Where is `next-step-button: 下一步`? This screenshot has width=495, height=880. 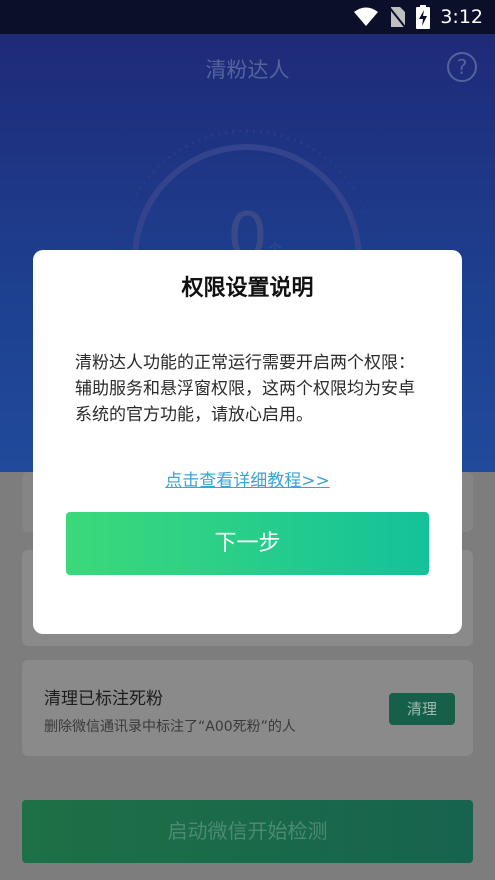
next-step-button: 下一步 is located at coordinates (247, 543).